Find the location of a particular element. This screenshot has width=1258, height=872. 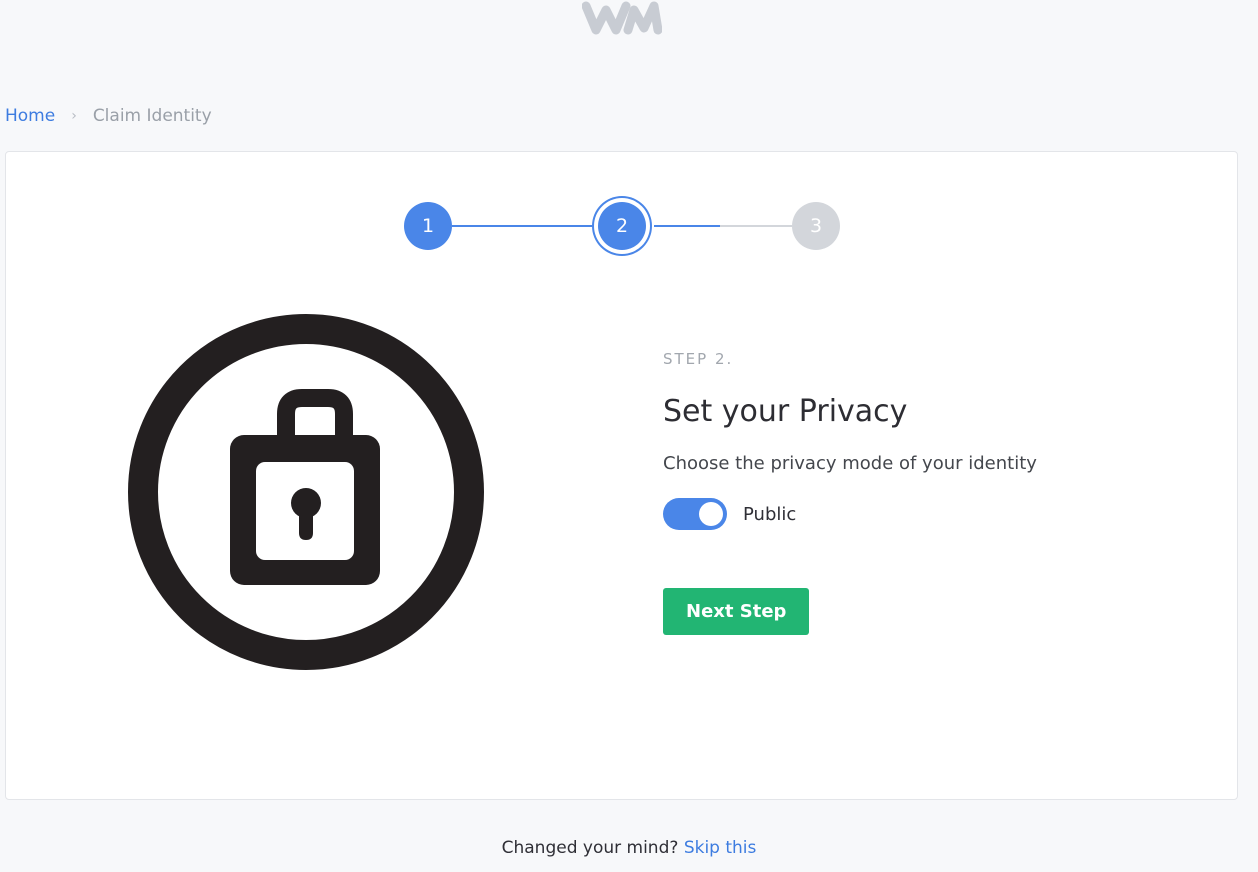

step-label: STEP 2. is located at coordinates (698, 359).